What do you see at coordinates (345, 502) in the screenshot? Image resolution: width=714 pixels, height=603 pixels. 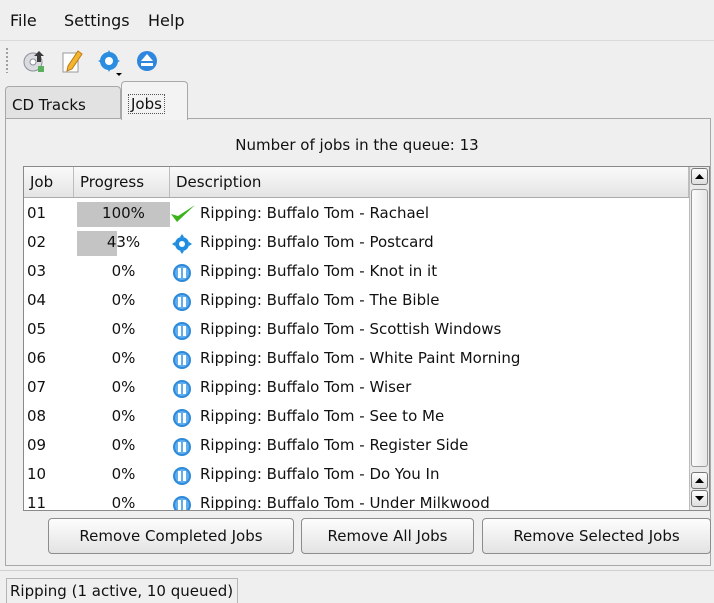 I see `job-description: Ripping: Buffalo Tom - Under Milkwood` at bounding box center [345, 502].